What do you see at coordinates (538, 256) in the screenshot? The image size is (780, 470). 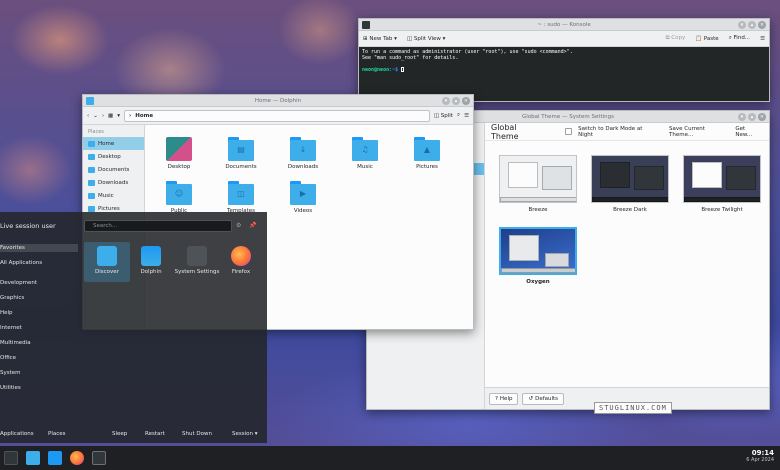 I see `theme-oxygen: Oxygen` at bounding box center [538, 256].